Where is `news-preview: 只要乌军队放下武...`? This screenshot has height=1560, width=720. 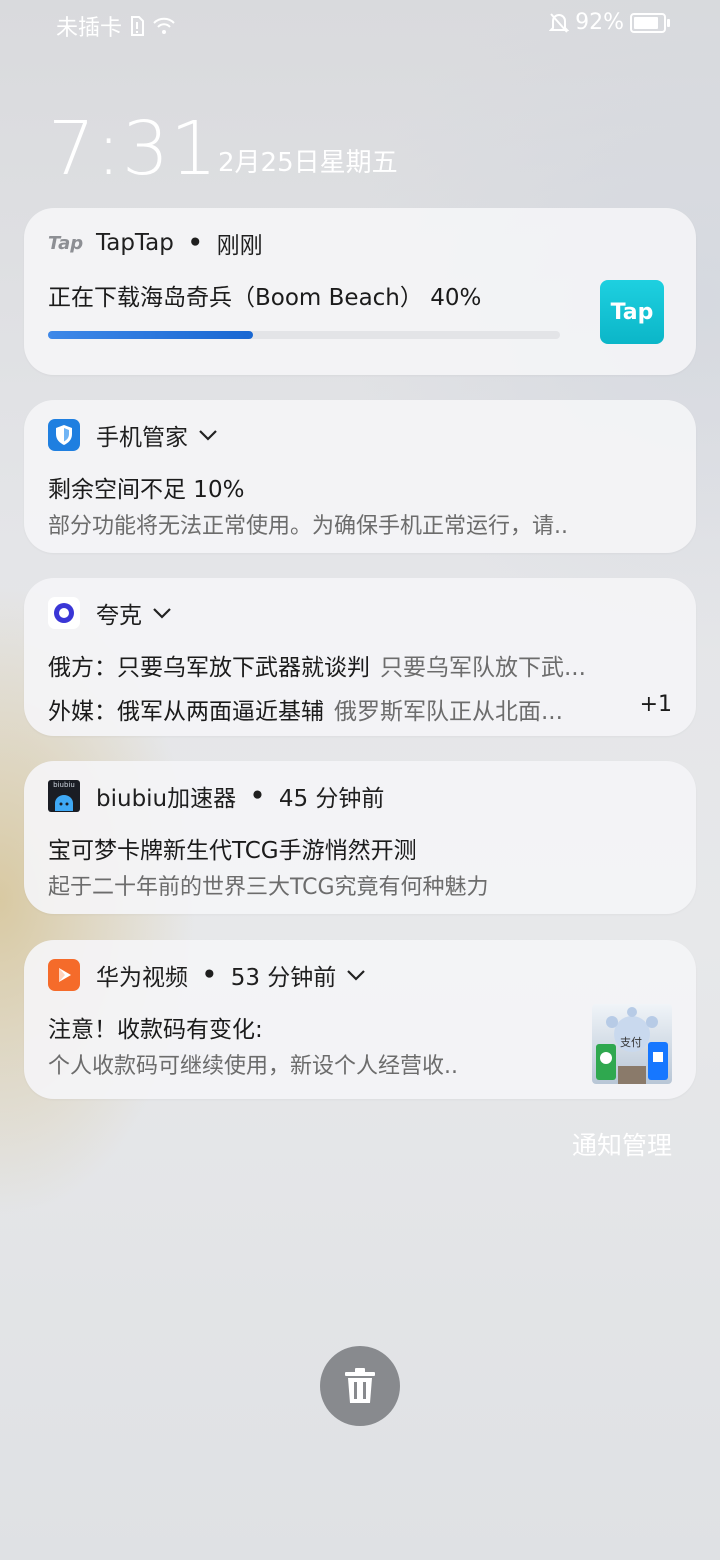 news-preview: 只要乌军队放下武... is located at coordinates (483, 668).